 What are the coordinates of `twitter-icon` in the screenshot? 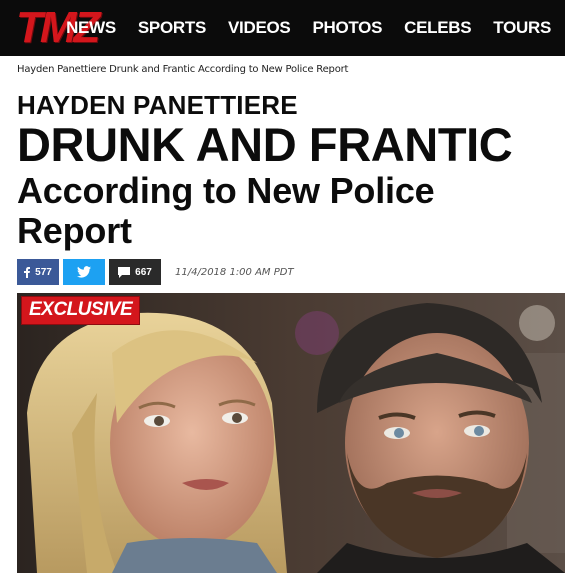 It's located at (84, 272).